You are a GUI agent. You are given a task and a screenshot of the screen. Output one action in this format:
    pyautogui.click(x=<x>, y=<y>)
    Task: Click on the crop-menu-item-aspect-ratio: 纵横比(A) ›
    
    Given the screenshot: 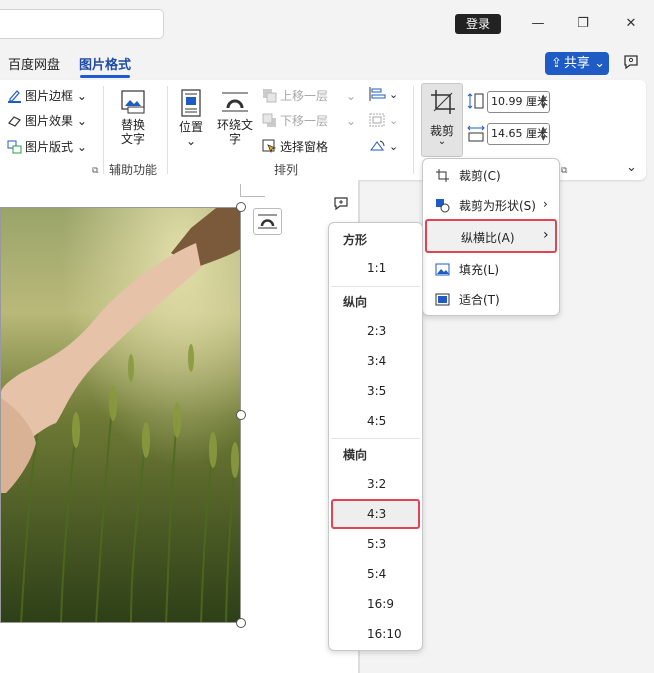 What is the action you would take?
    pyautogui.click(x=491, y=236)
    